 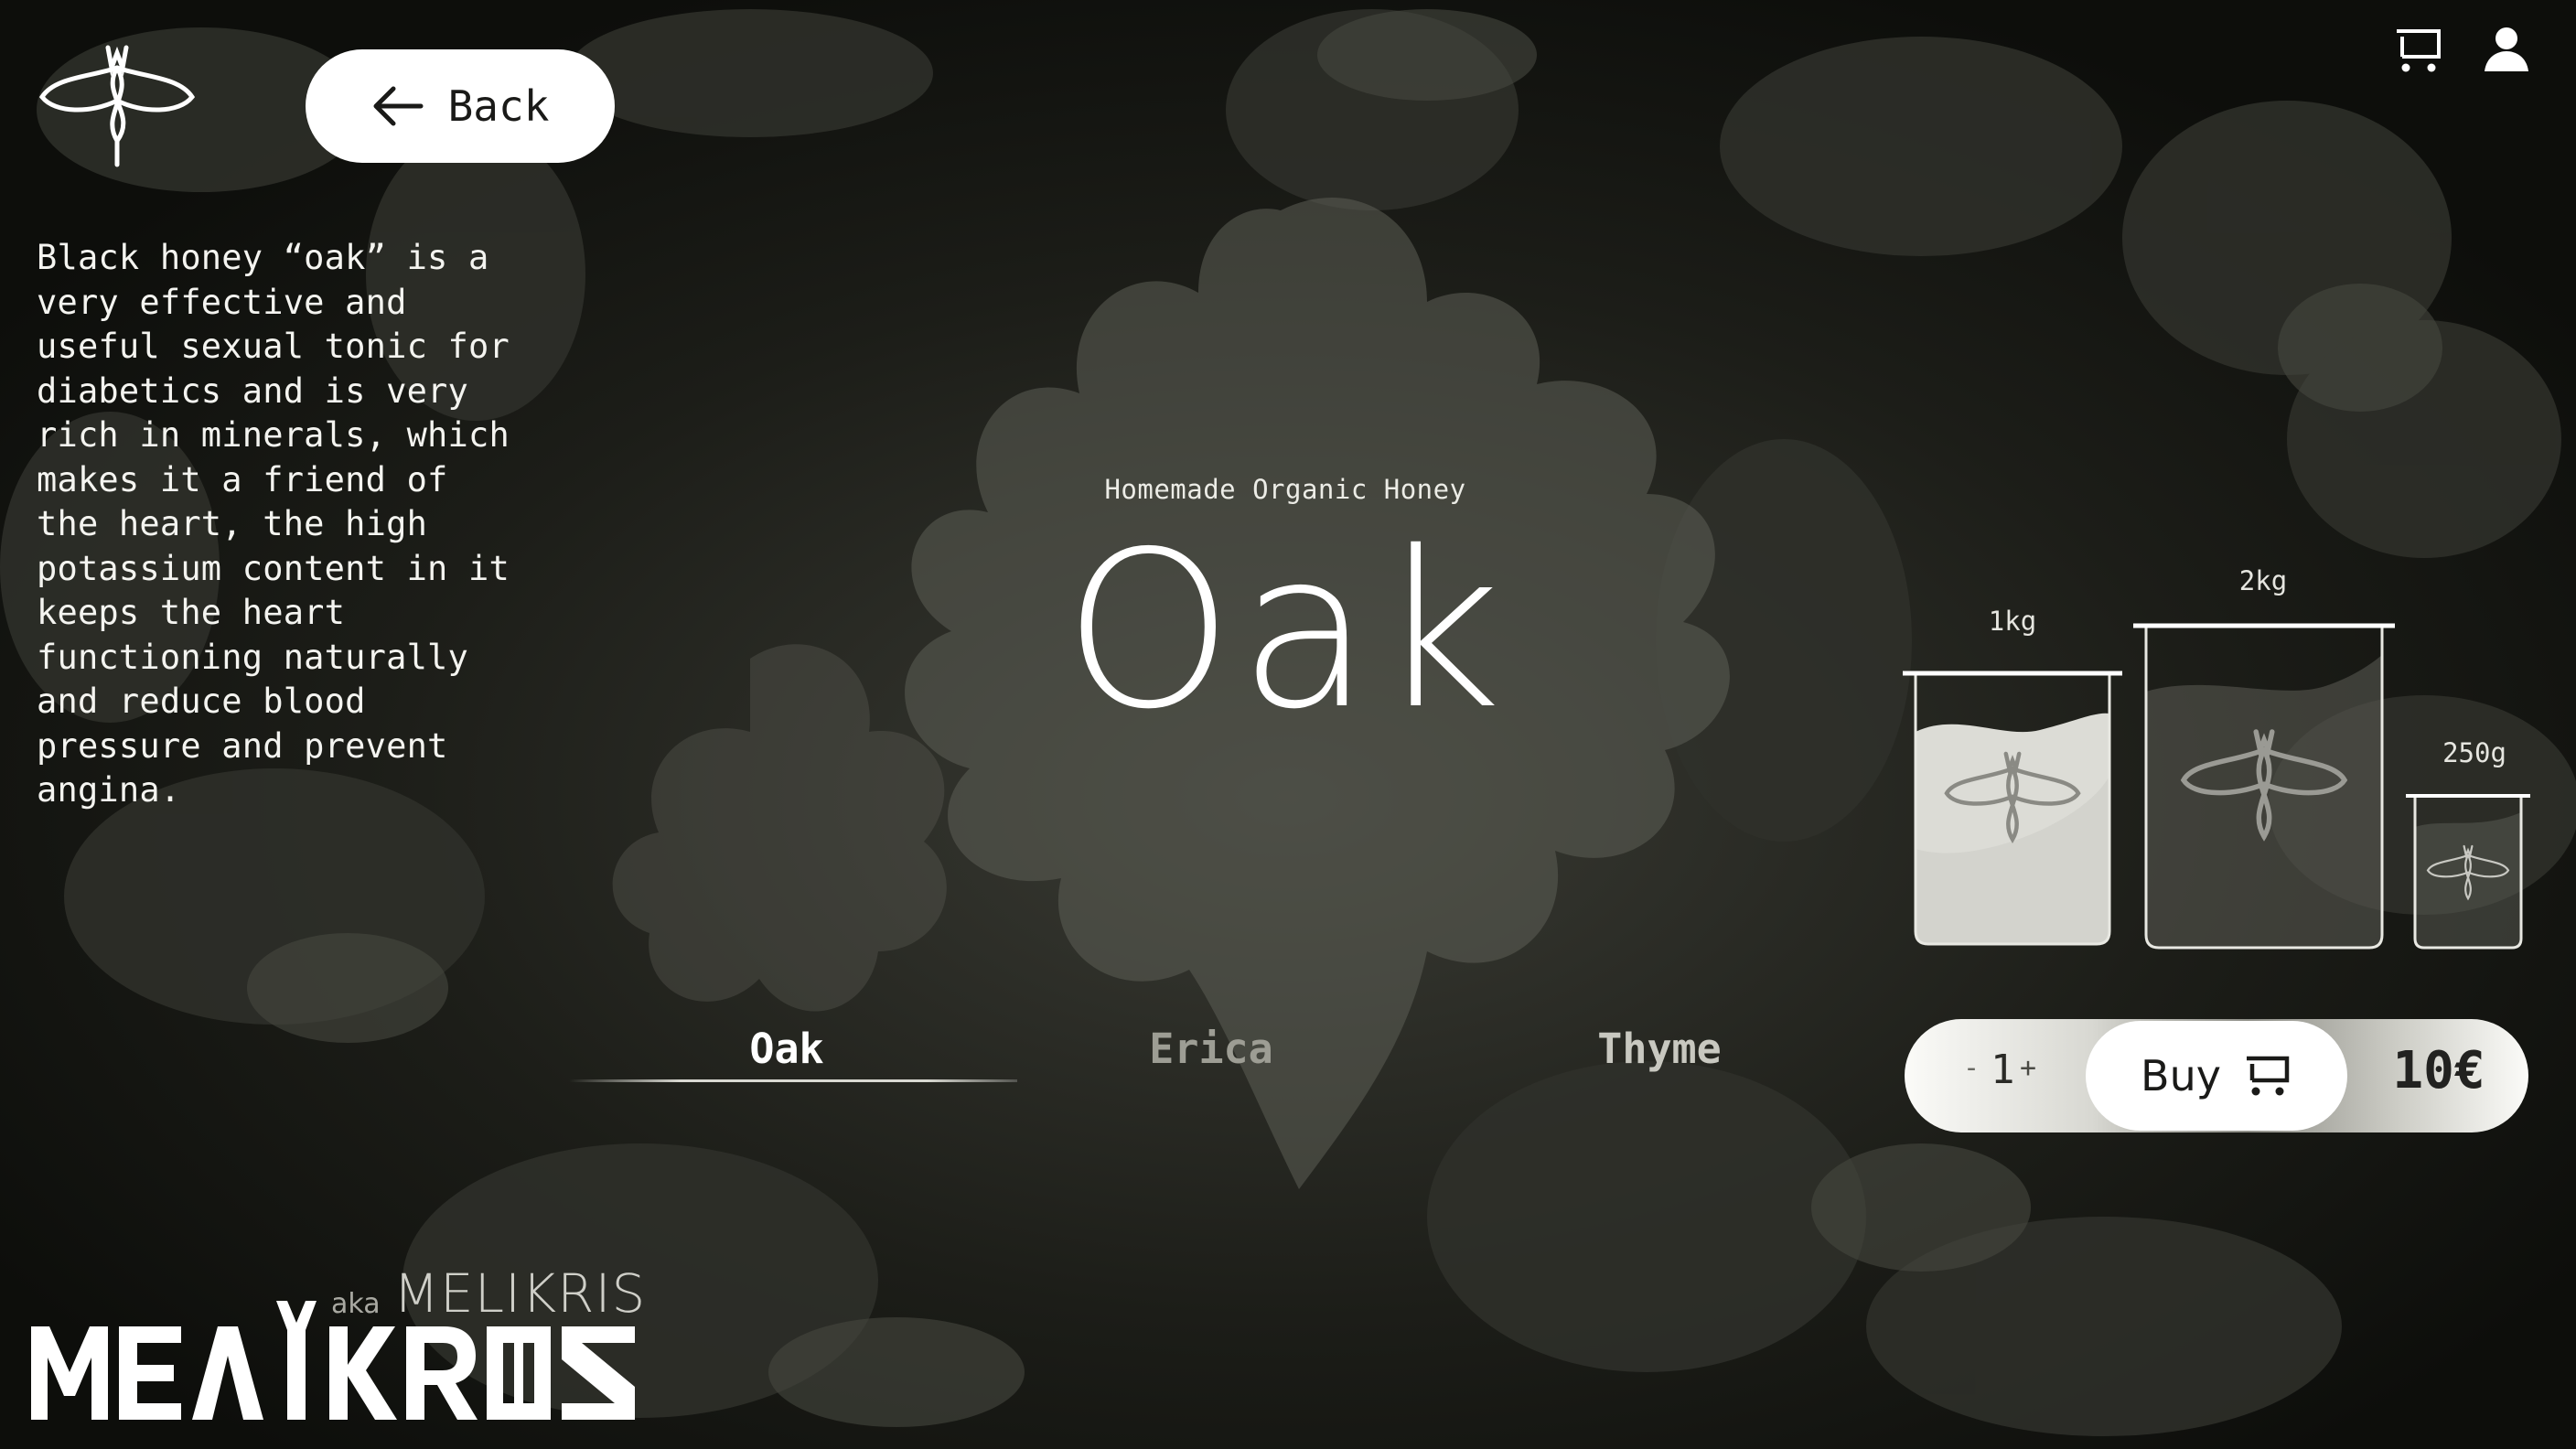 I want to click on buy-button: Buy, so click(x=2216, y=1076).